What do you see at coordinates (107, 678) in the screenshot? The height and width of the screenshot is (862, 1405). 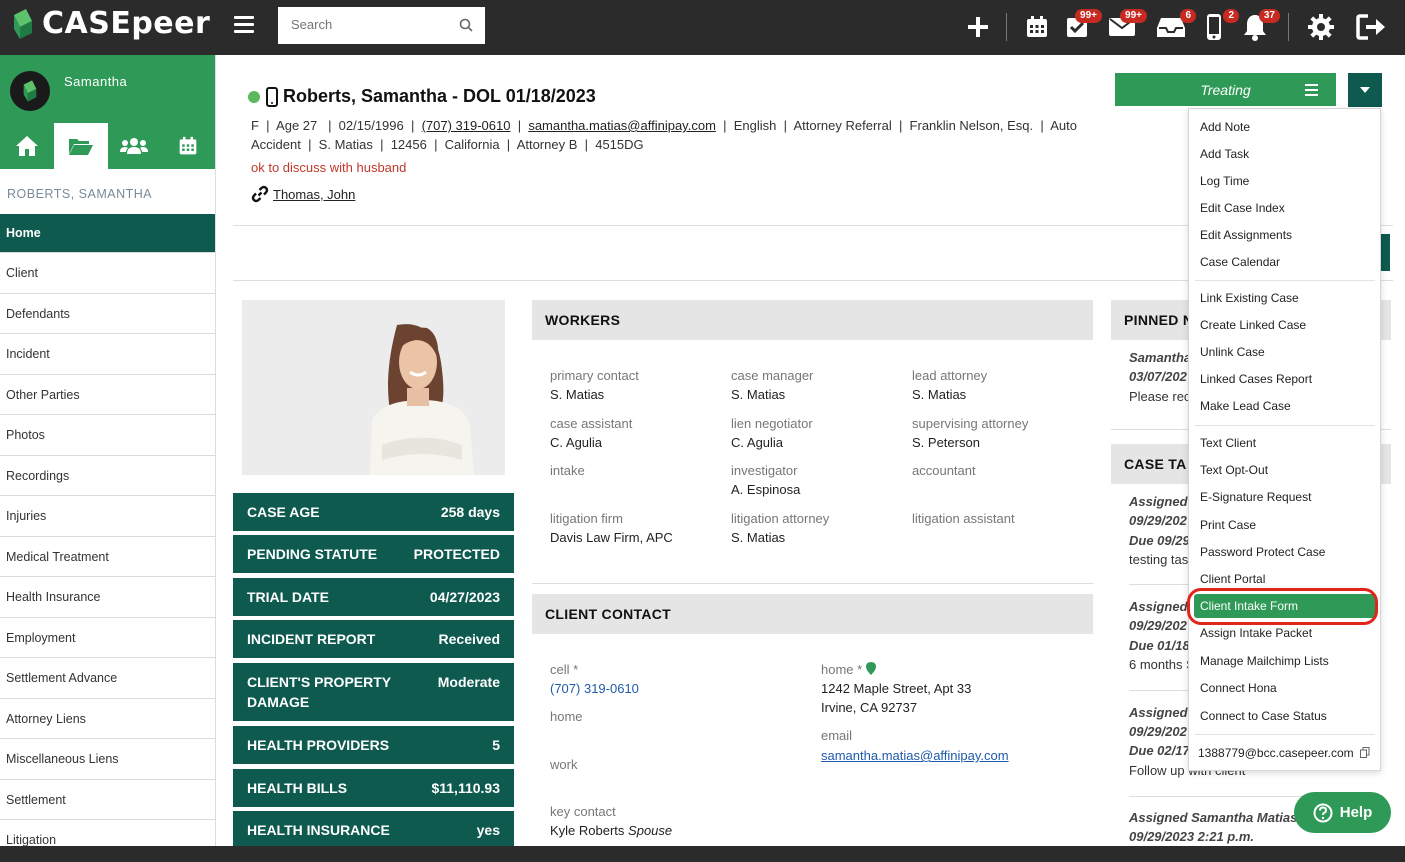 I see `sidebar-item-settlement-advance: Settlement Advance` at bounding box center [107, 678].